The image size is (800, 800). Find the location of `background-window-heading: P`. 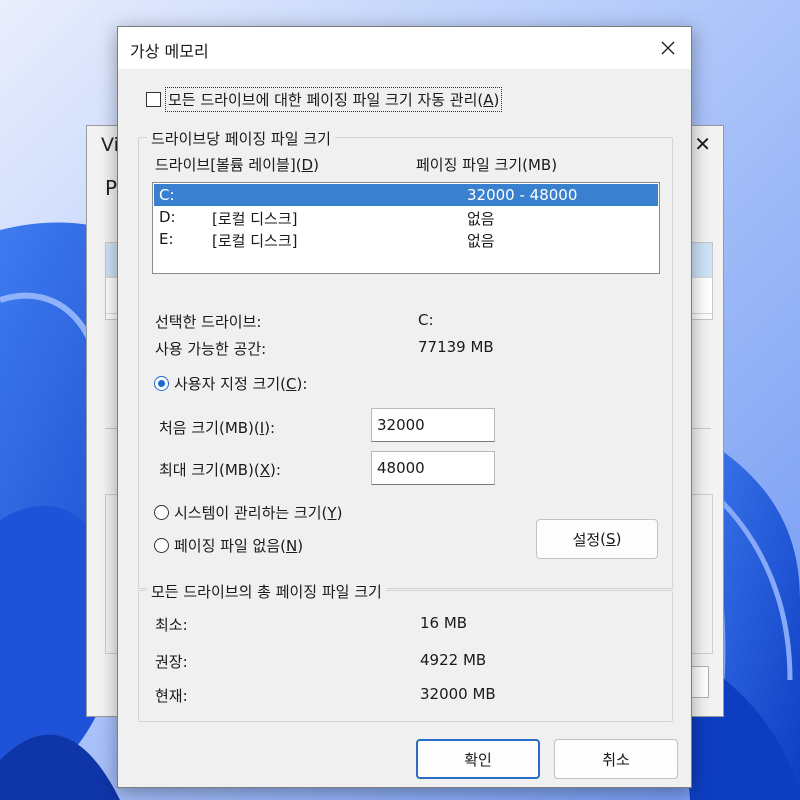

background-window-heading: P is located at coordinates (111, 188).